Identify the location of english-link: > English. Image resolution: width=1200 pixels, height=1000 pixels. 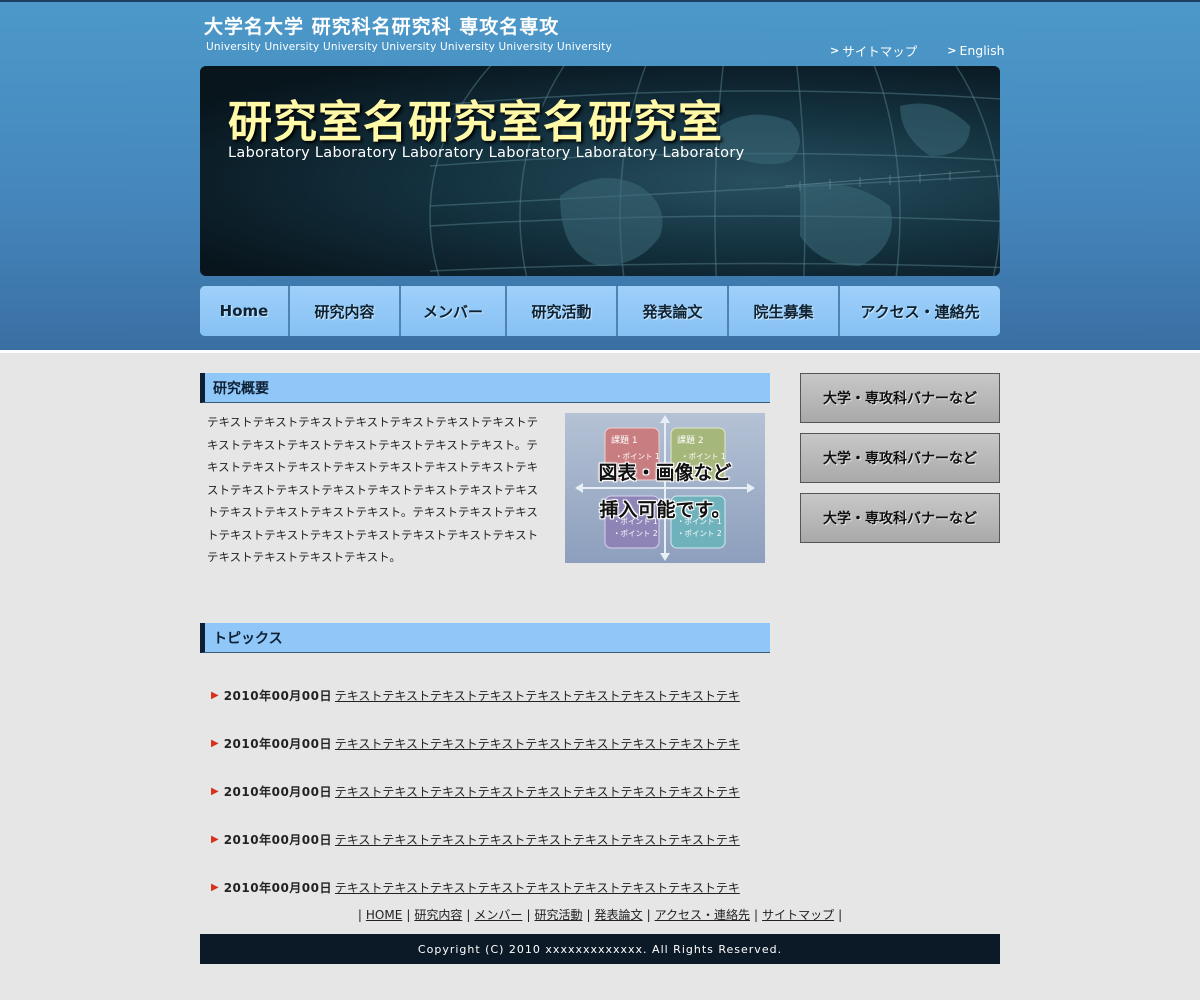
(975, 50).